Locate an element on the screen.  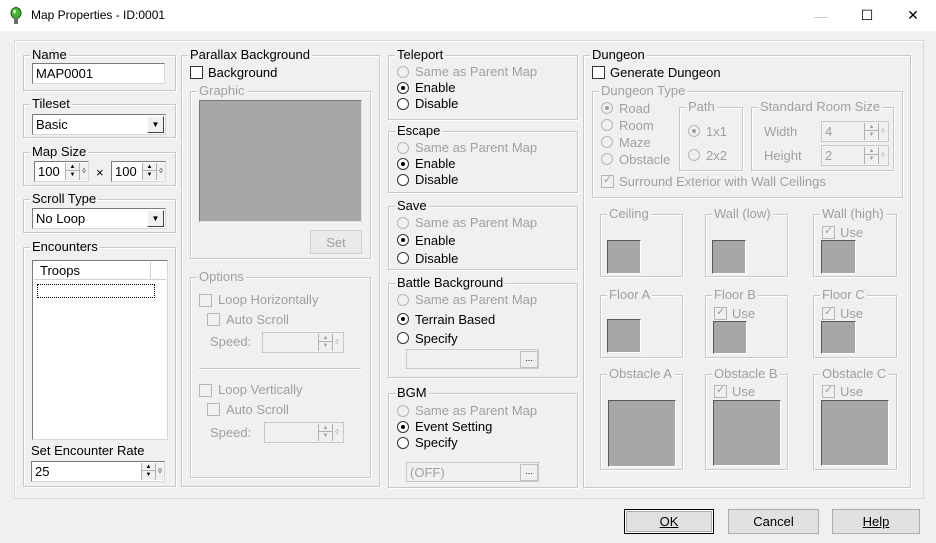
obstacle-c-use-checkbox: ✓ is located at coordinates (828, 391).